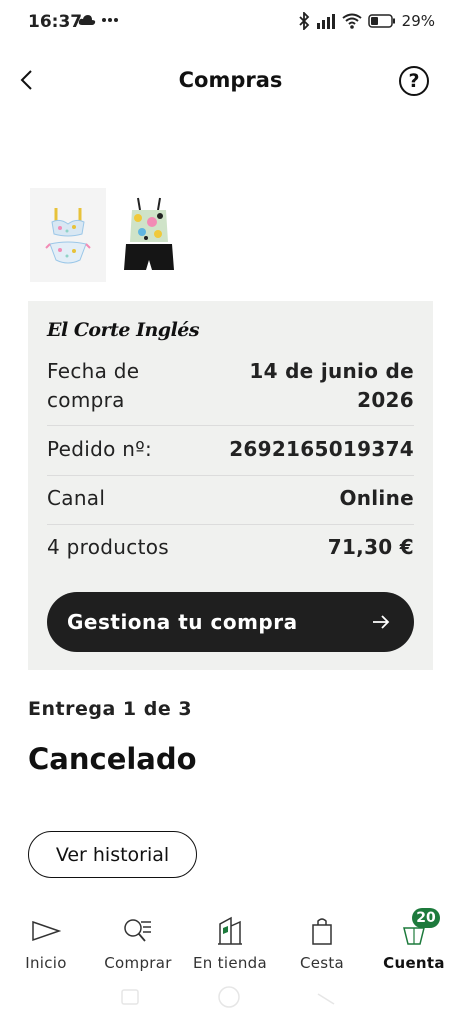  Describe the element at coordinates (326, 999) in the screenshot. I see `back-nav-icon` at that location.